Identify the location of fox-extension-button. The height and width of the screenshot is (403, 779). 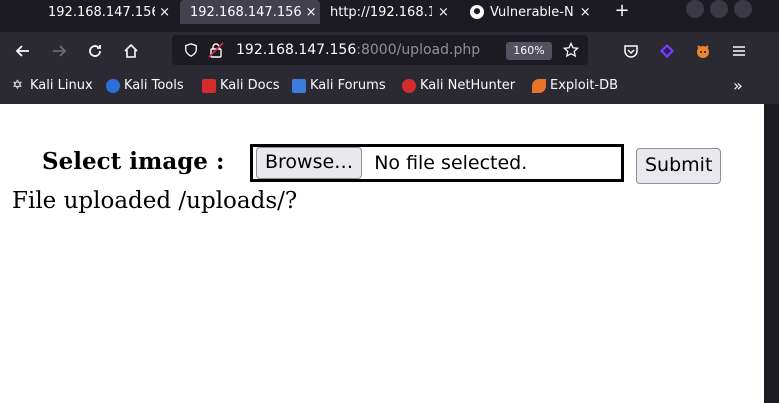
(703, 51).